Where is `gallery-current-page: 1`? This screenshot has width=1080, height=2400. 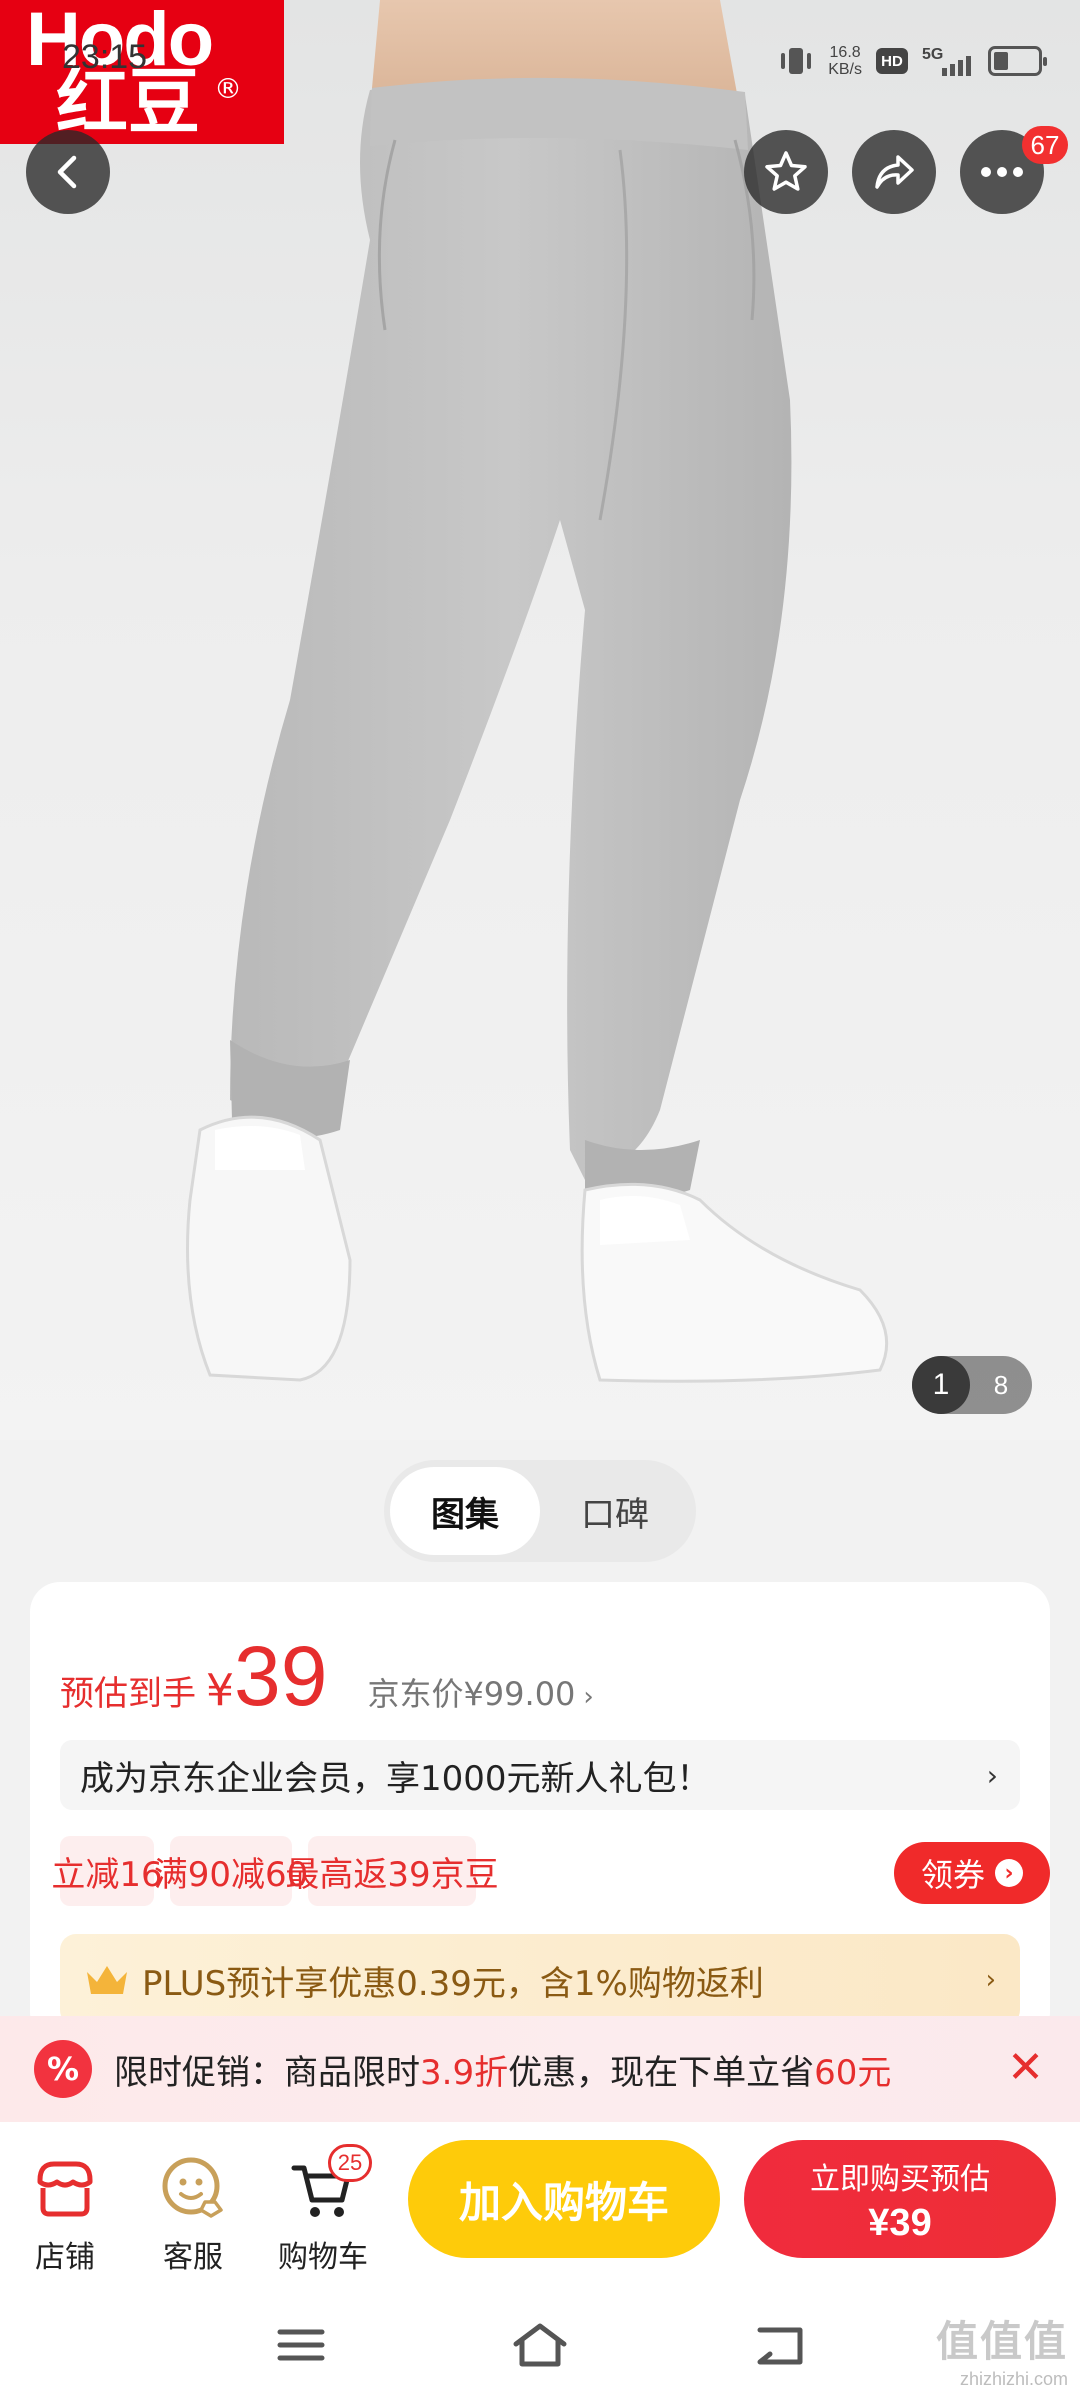 gallery-current-page: 1 is located at coordinates (941, 1385).